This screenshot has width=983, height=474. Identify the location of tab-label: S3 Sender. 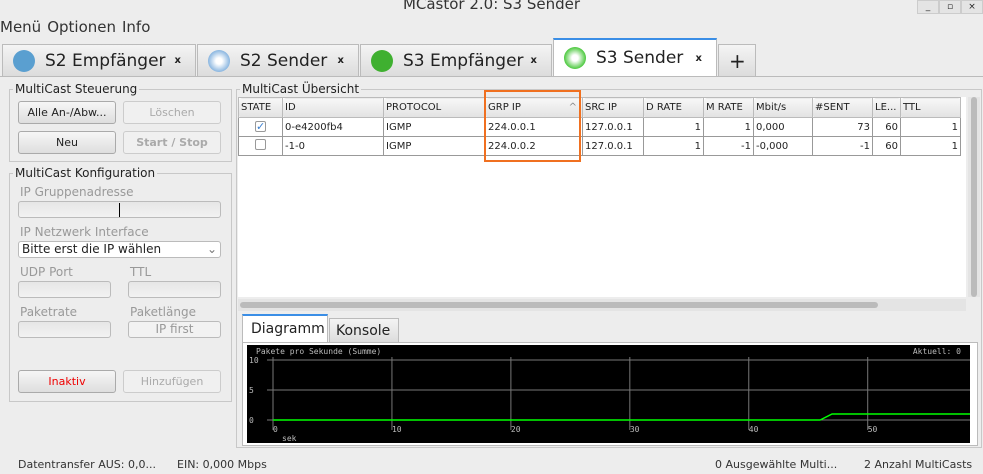
(640, 58).